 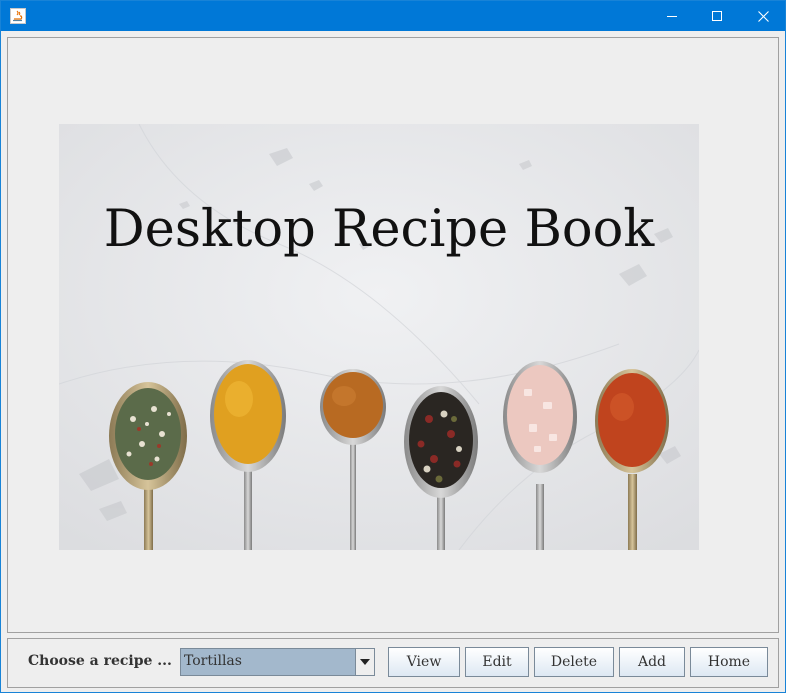 I want to click on title-bar, so click(x=393, y=16).